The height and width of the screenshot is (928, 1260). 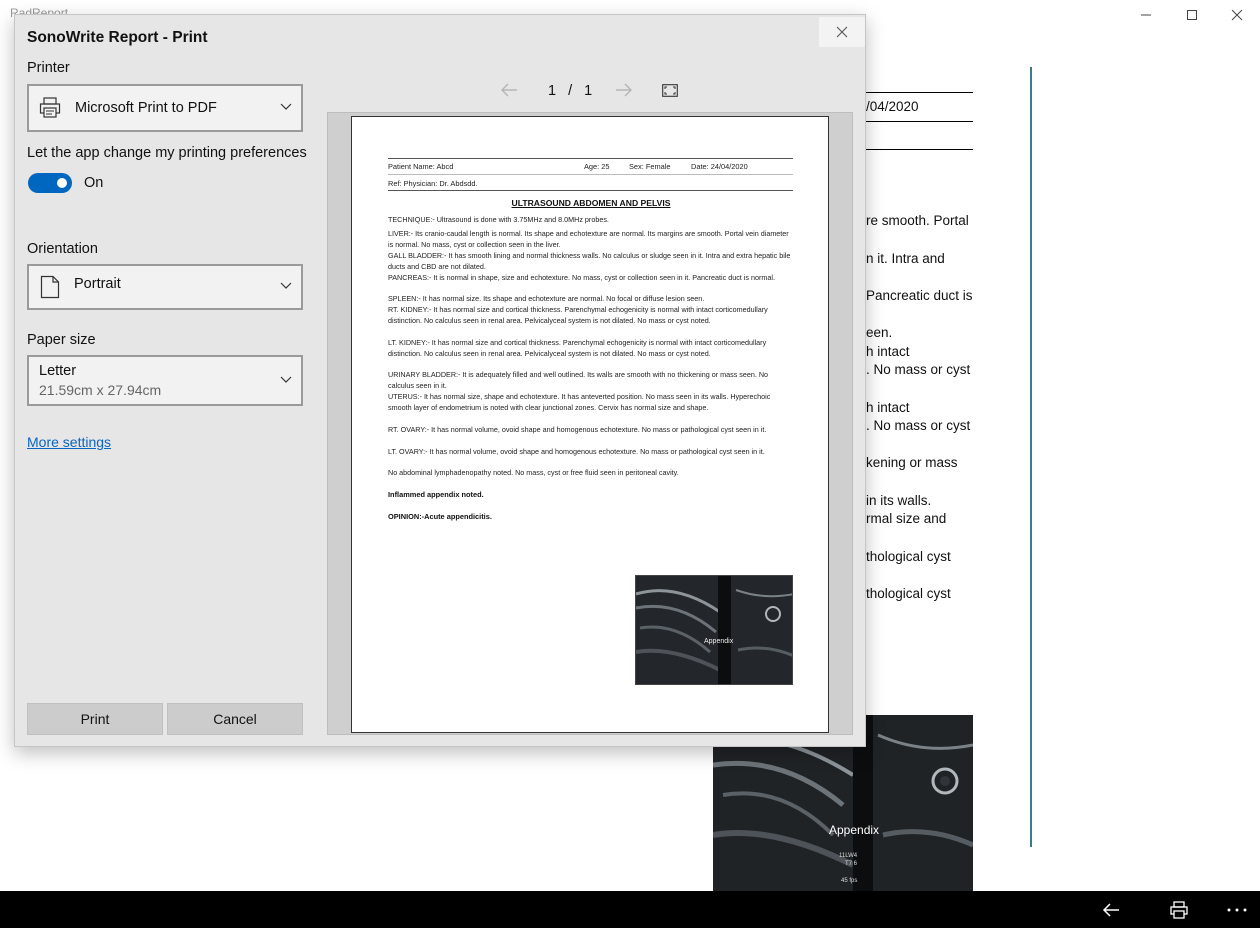 I want to click on next-page-button, so click(x=624, y=92).